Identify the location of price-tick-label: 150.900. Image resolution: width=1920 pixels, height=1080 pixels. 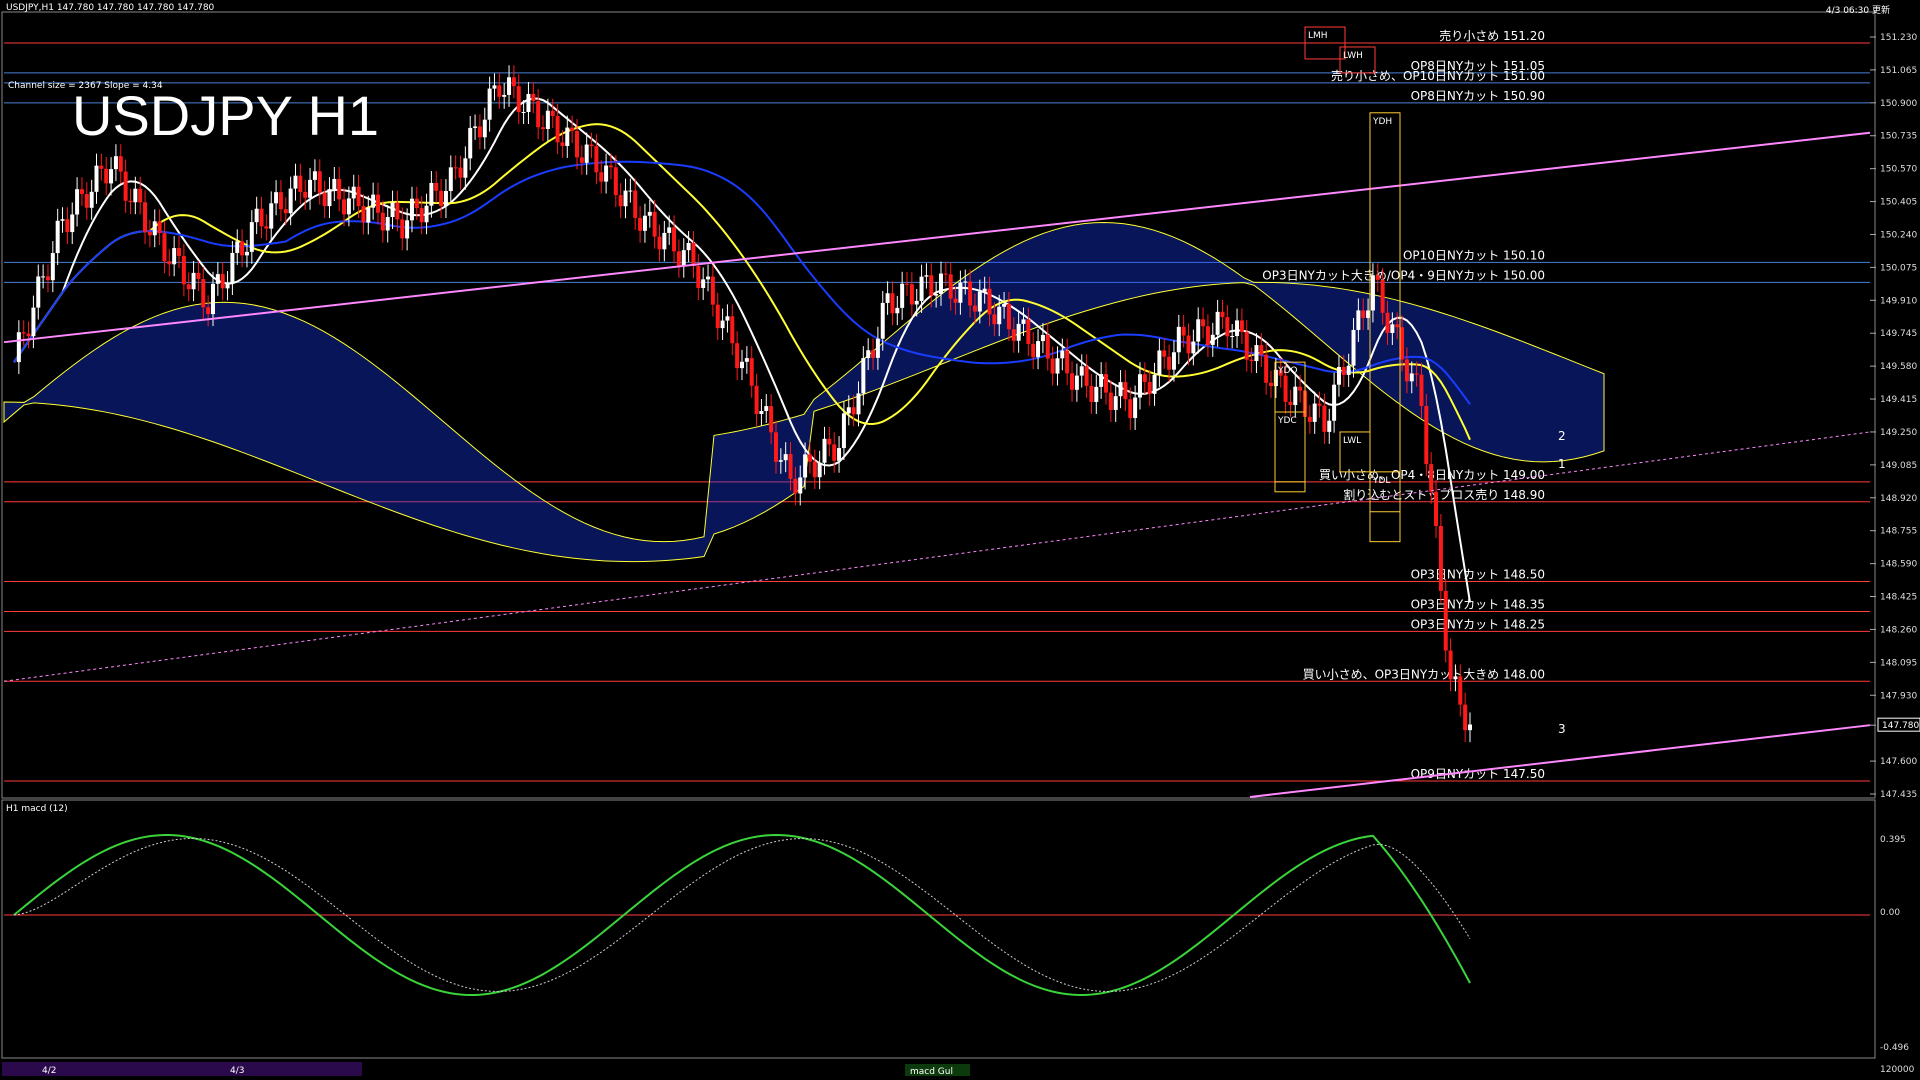
(1898, 104).